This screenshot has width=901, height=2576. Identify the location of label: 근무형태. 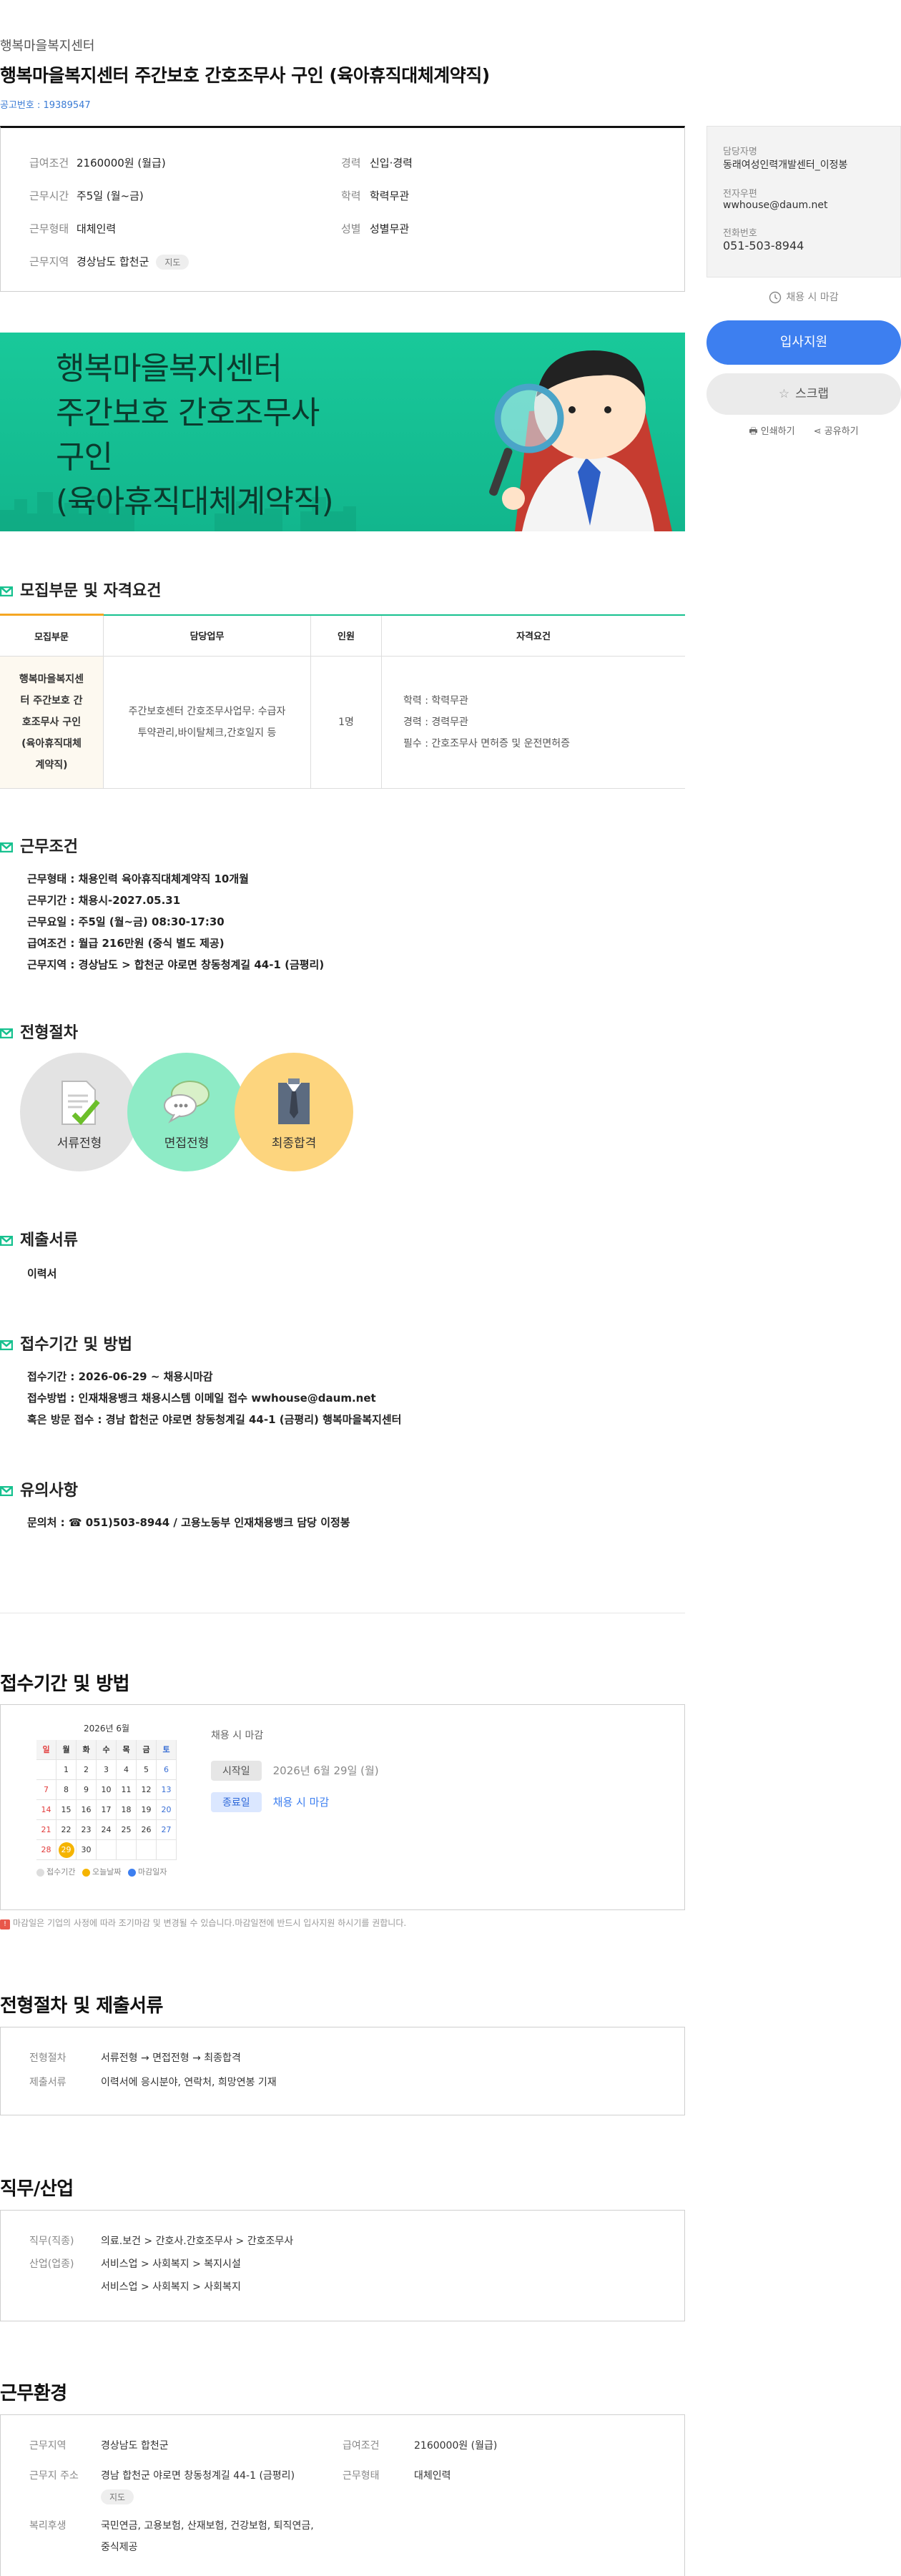
(361, 2476).